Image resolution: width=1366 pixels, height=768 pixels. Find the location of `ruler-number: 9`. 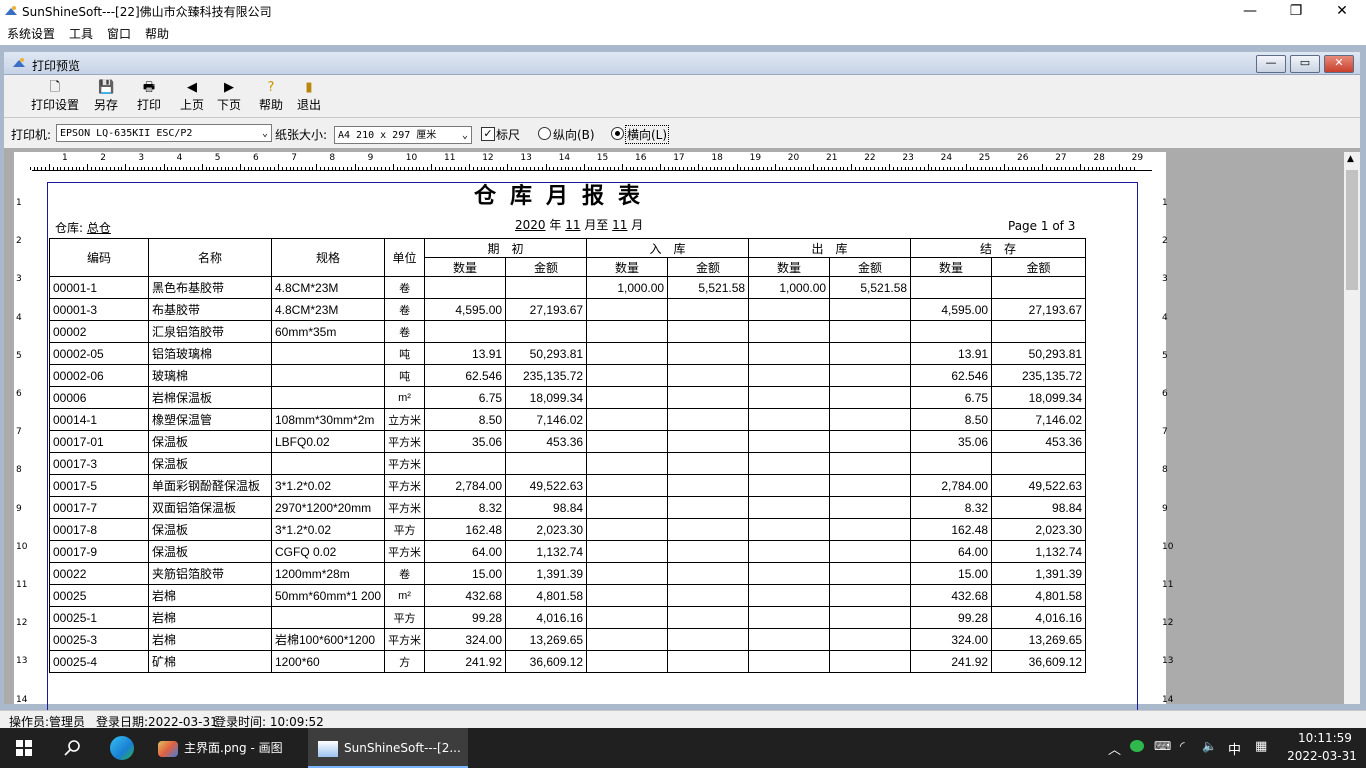

ruler-number: 9 is located at coordinates (370, 158).